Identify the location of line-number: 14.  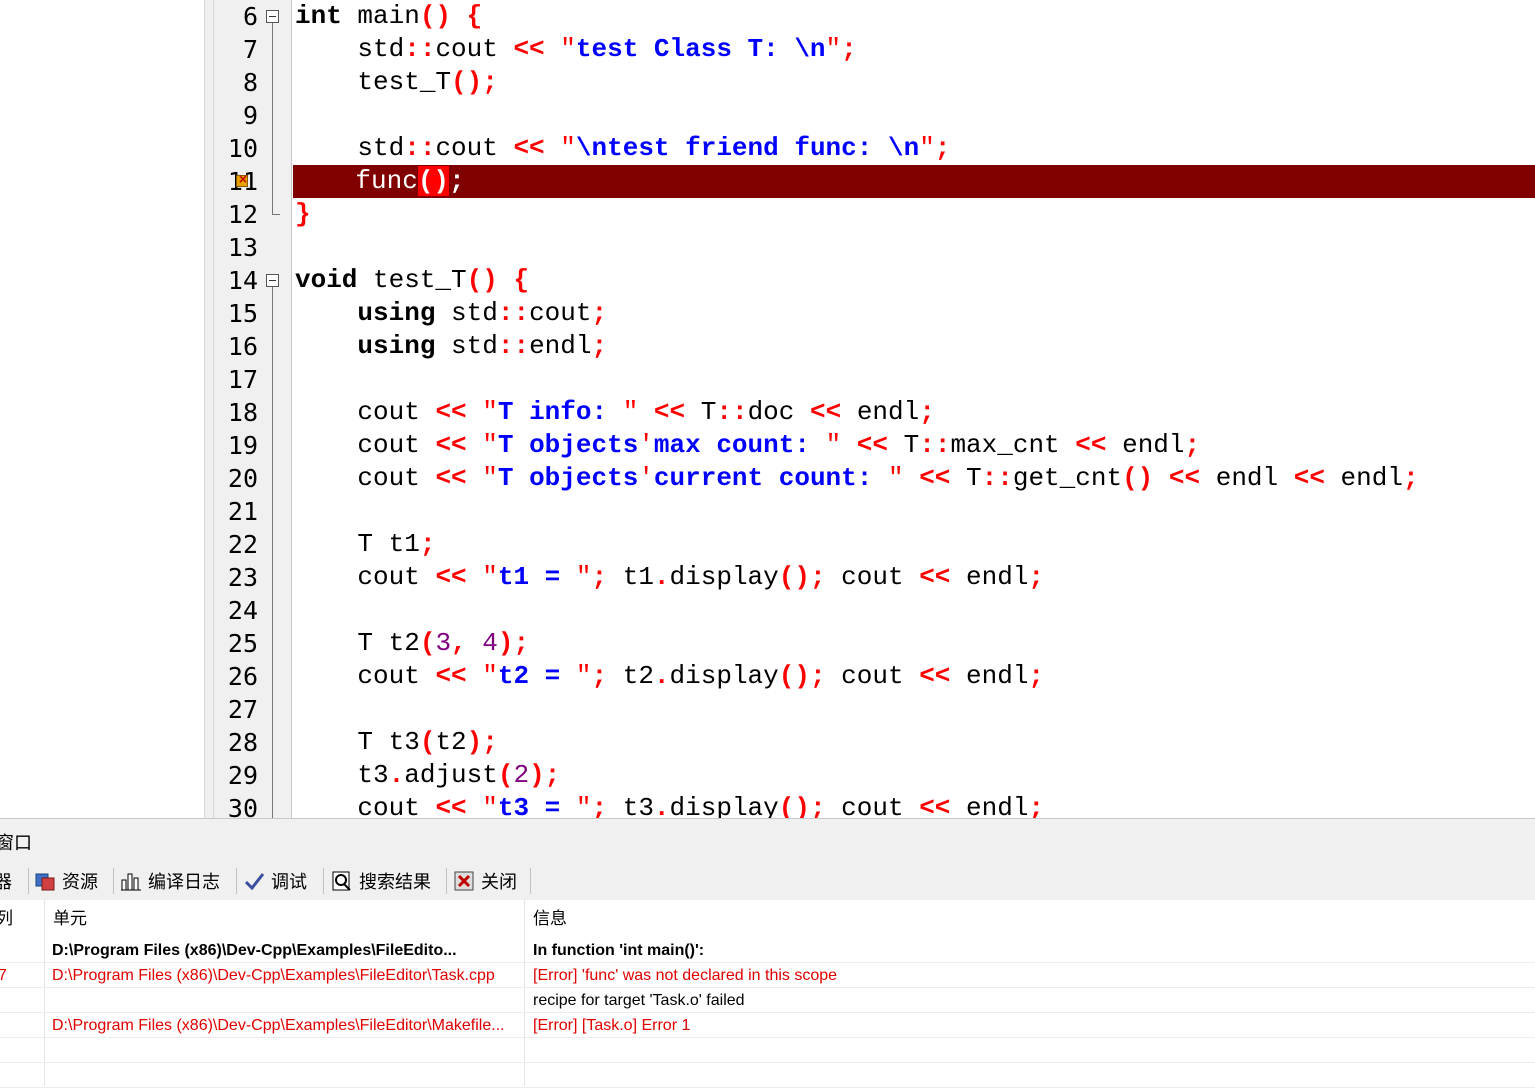
(236, 280).